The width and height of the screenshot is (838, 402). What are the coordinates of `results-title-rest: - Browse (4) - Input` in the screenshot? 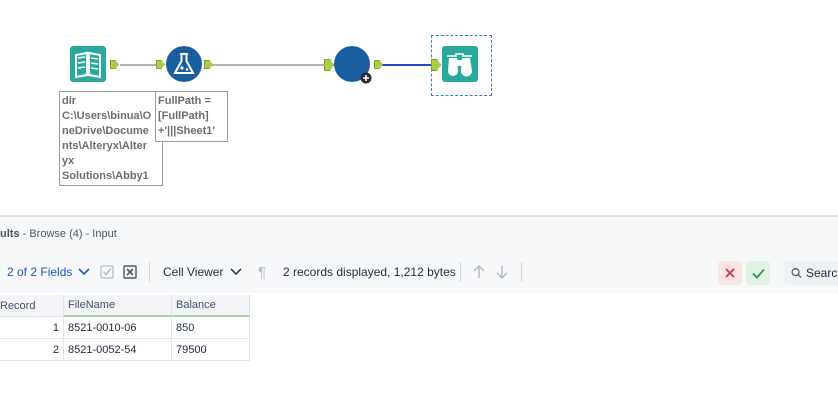 It's located at (68, 234).